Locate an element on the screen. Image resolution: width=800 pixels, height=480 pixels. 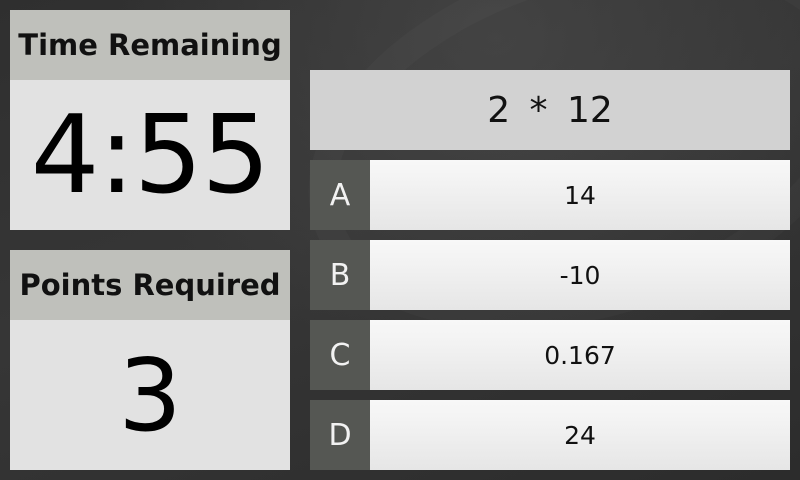
answer-letter: B is located at coordinates (340, 275).